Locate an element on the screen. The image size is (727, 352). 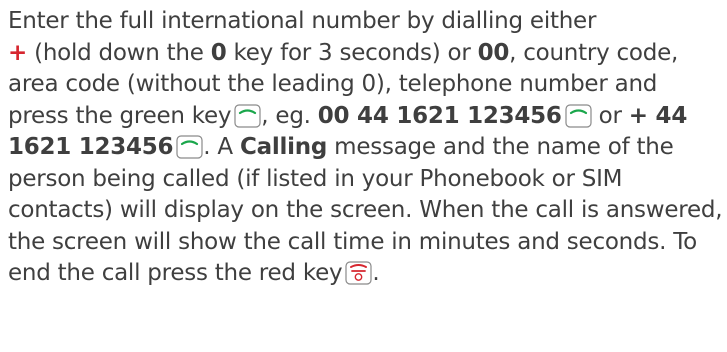
text-eg: , eg. is located at coordinates (289, 115).